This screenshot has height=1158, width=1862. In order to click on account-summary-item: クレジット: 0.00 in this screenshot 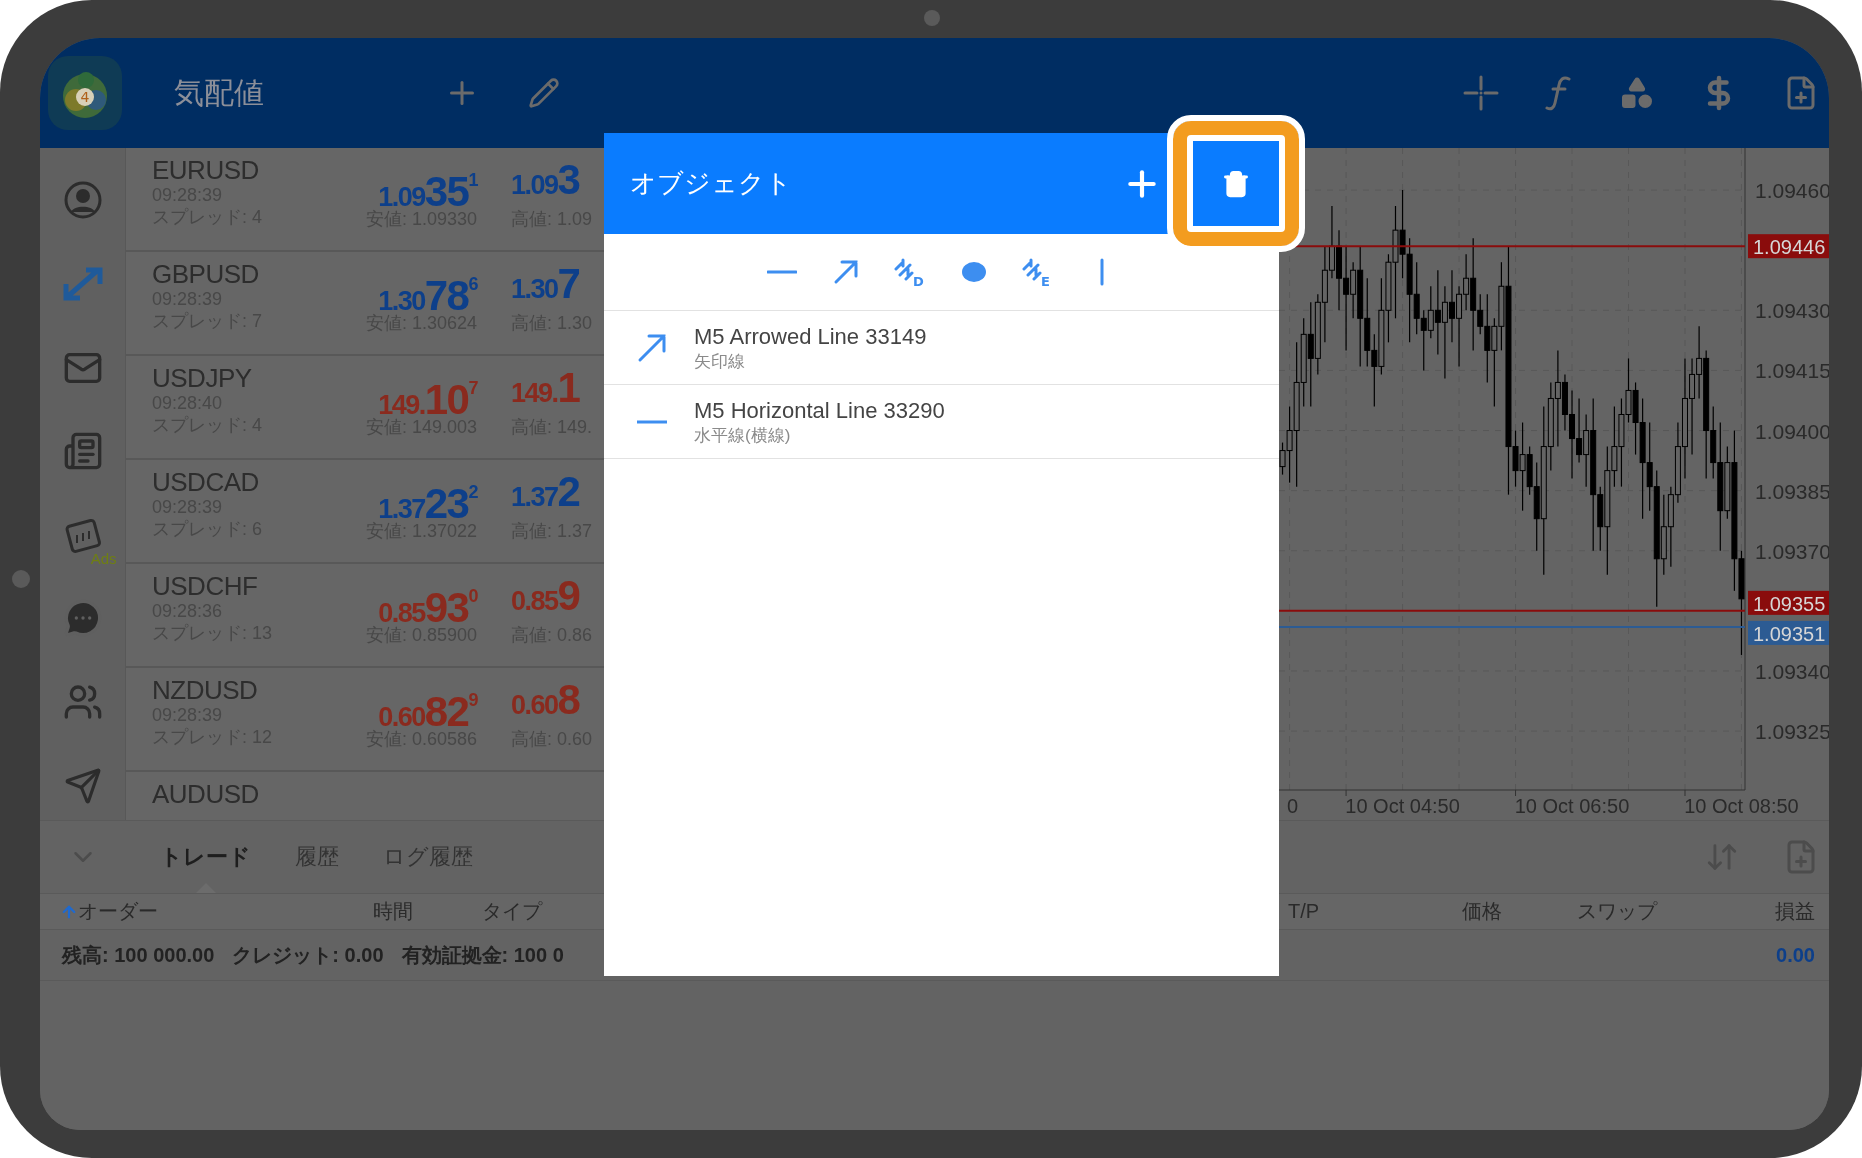, I will do `click(308, 955)`.